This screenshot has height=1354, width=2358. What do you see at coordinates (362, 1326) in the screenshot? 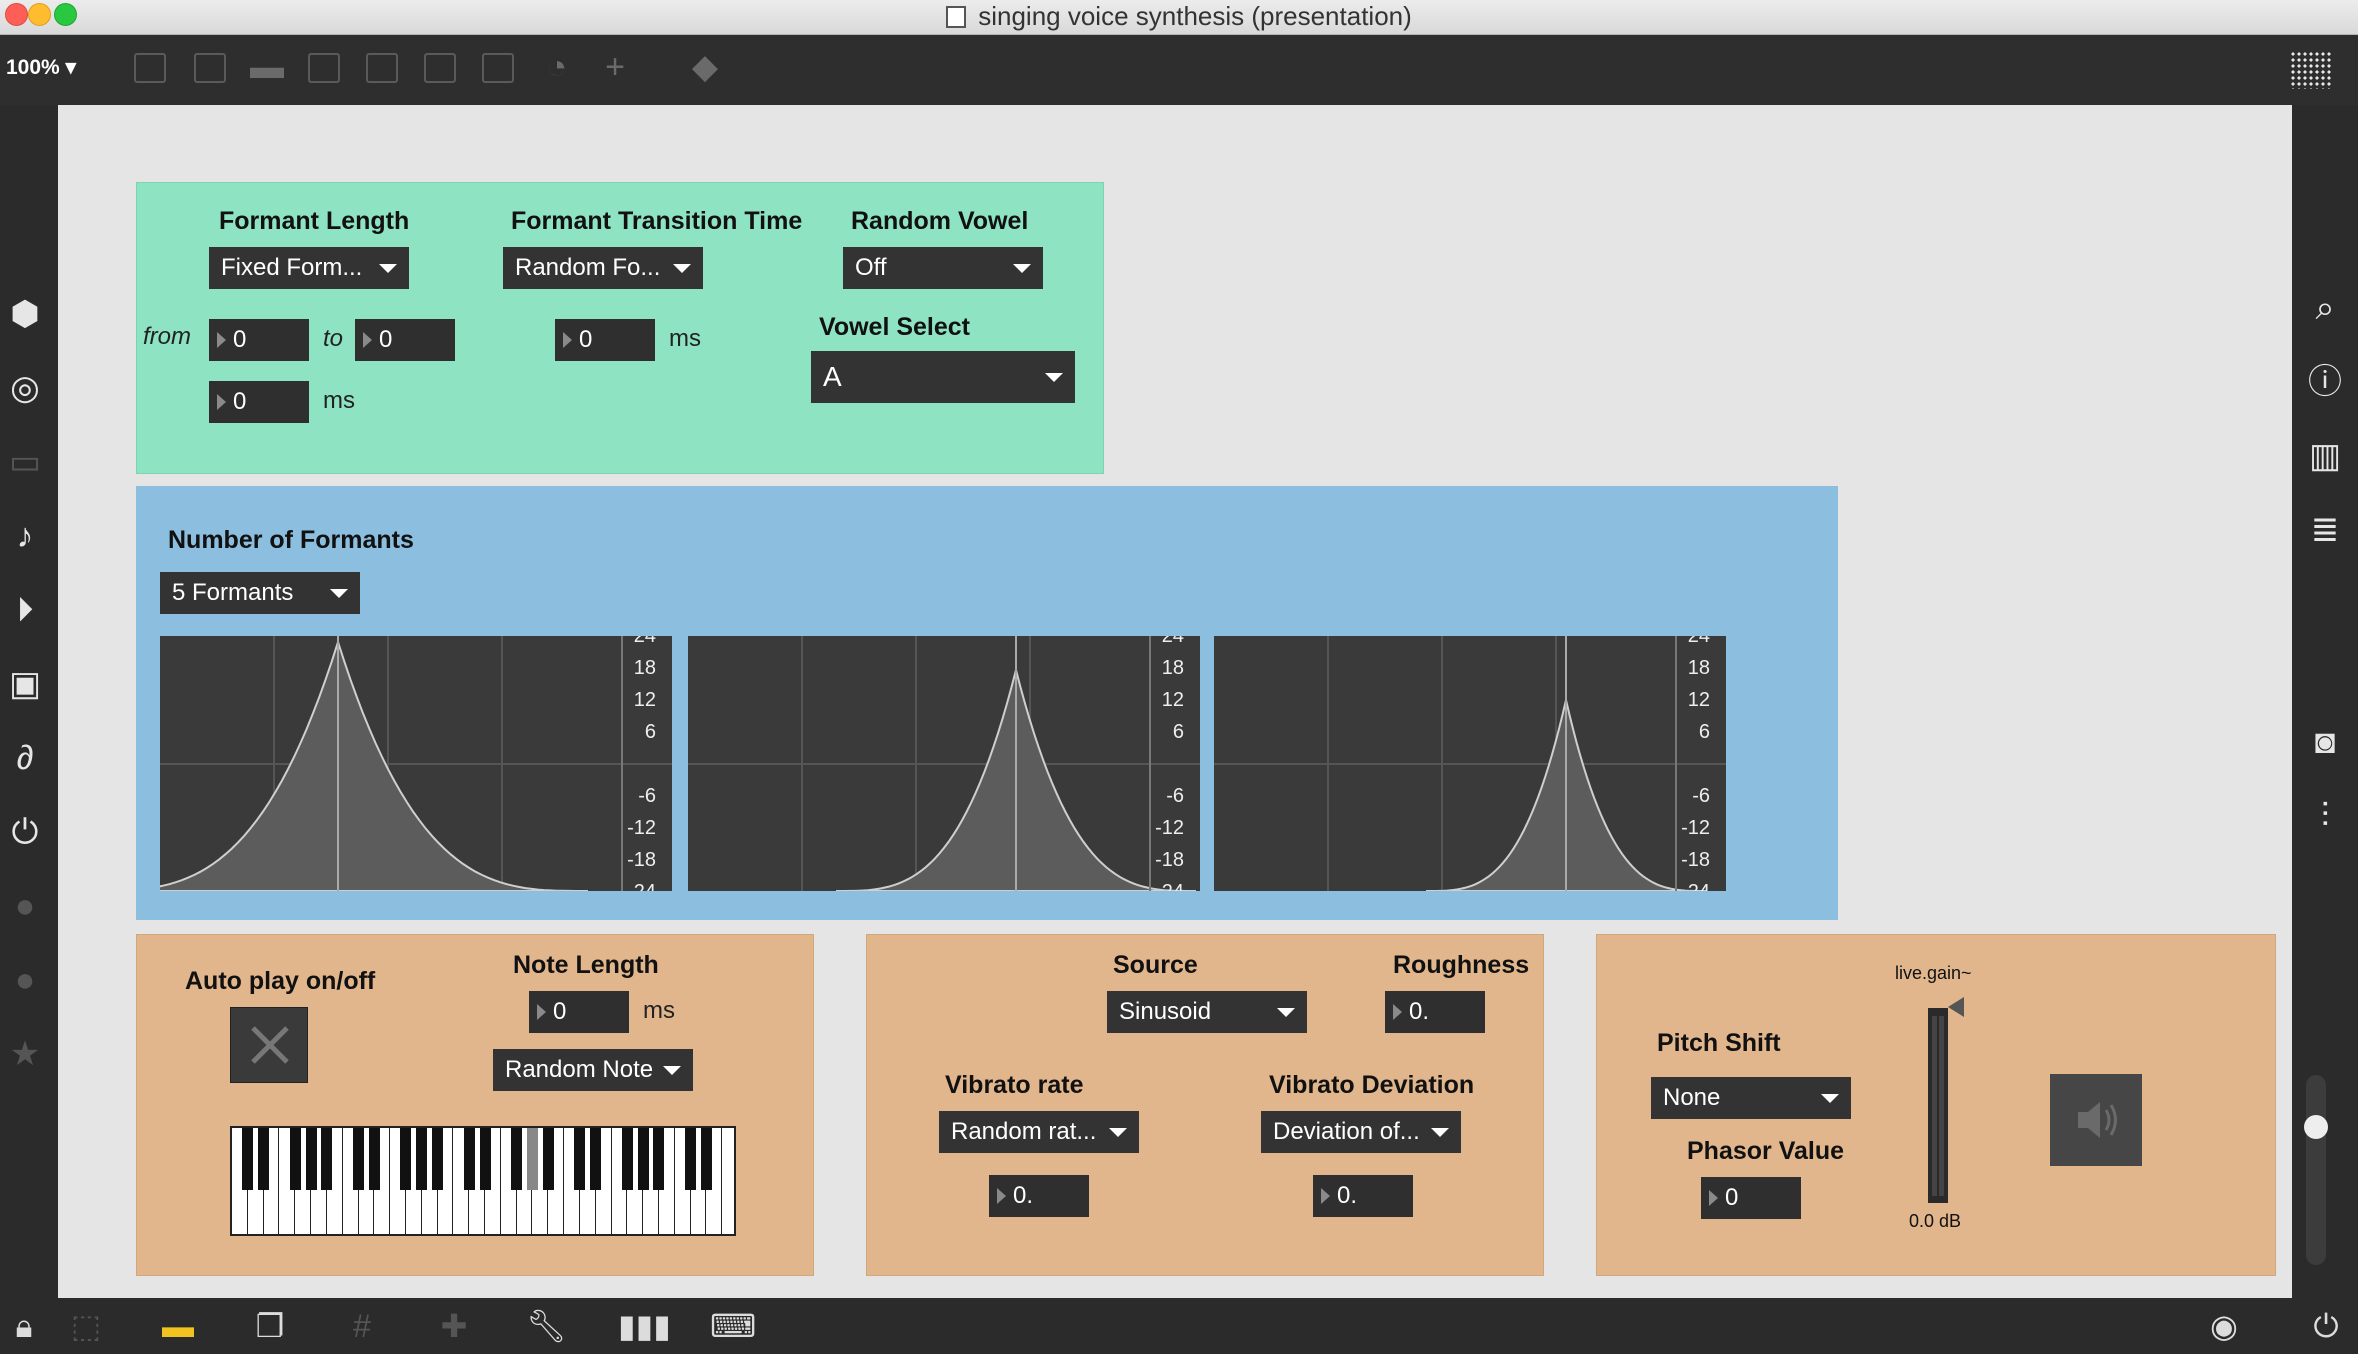
I see `grid-snap-icon: #` at bounding box center [362, 1326].